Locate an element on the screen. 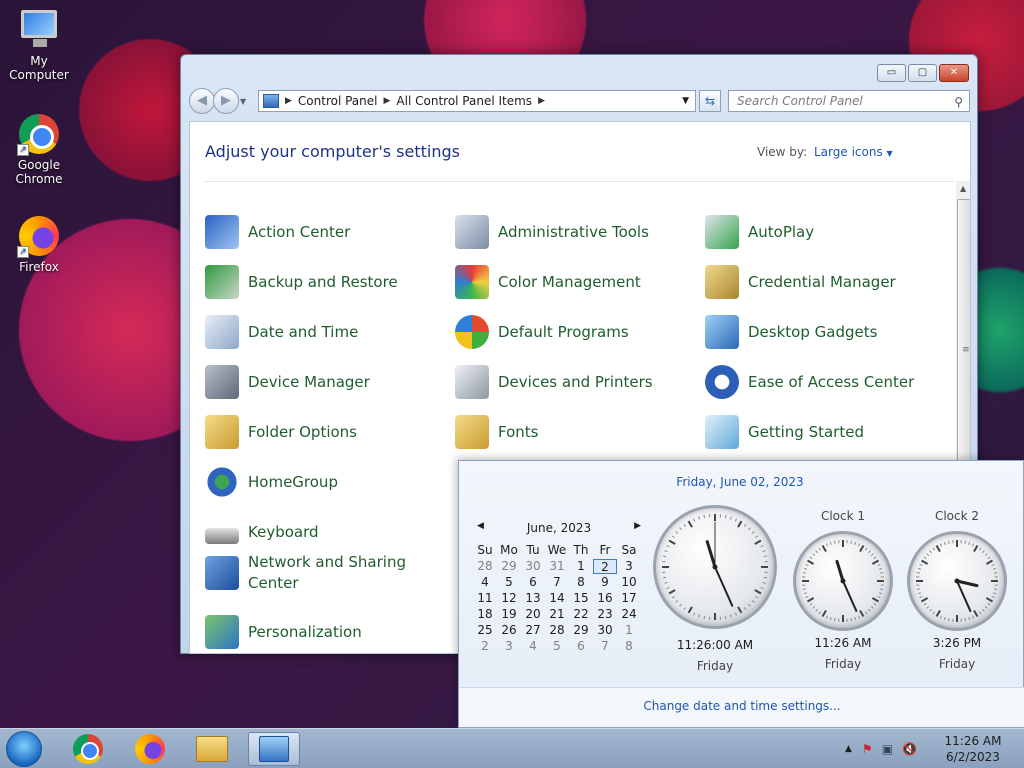 The image size is (1024, 768). cp-item-autoplay: AutoPlay is located at coordinates (759, 232).